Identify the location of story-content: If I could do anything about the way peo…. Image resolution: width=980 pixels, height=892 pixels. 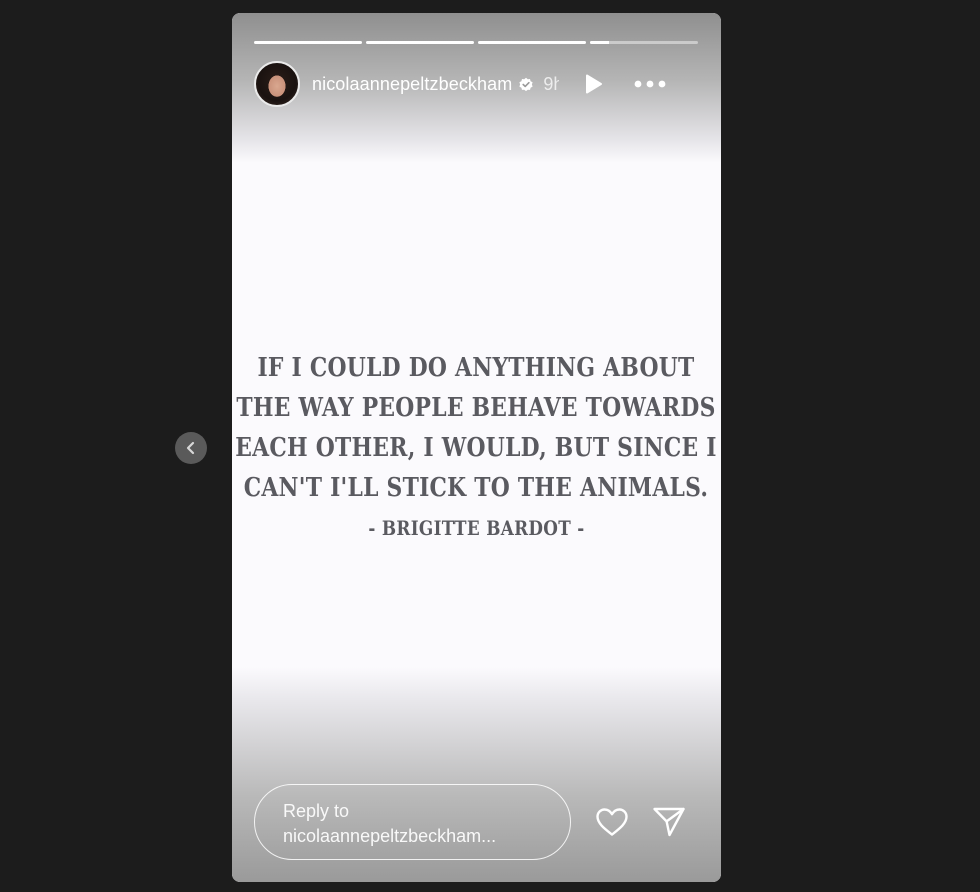
(476, 444).